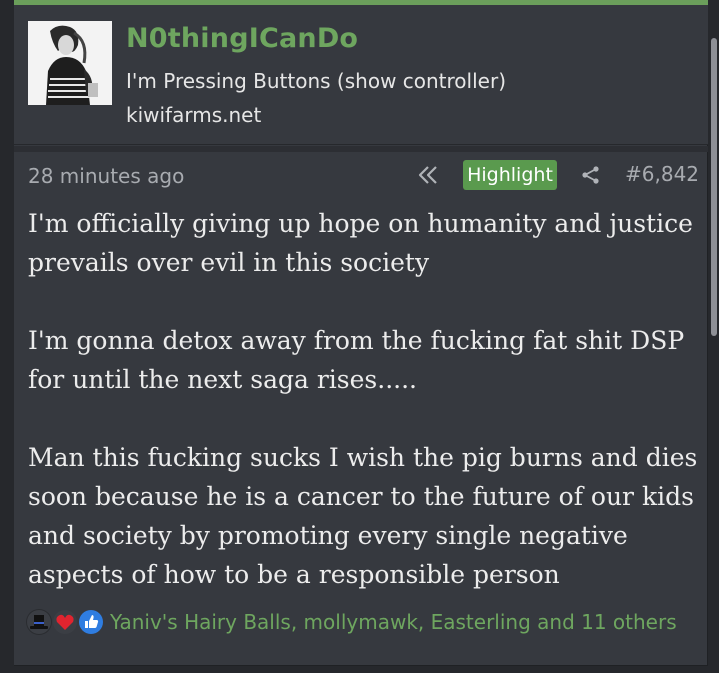 This screenshot has height=673, width=719. Describe the element at coordinates (316, 81) in the screenshot. I see `user-title: I'm Pressing Buttons (show controller)` at that location.